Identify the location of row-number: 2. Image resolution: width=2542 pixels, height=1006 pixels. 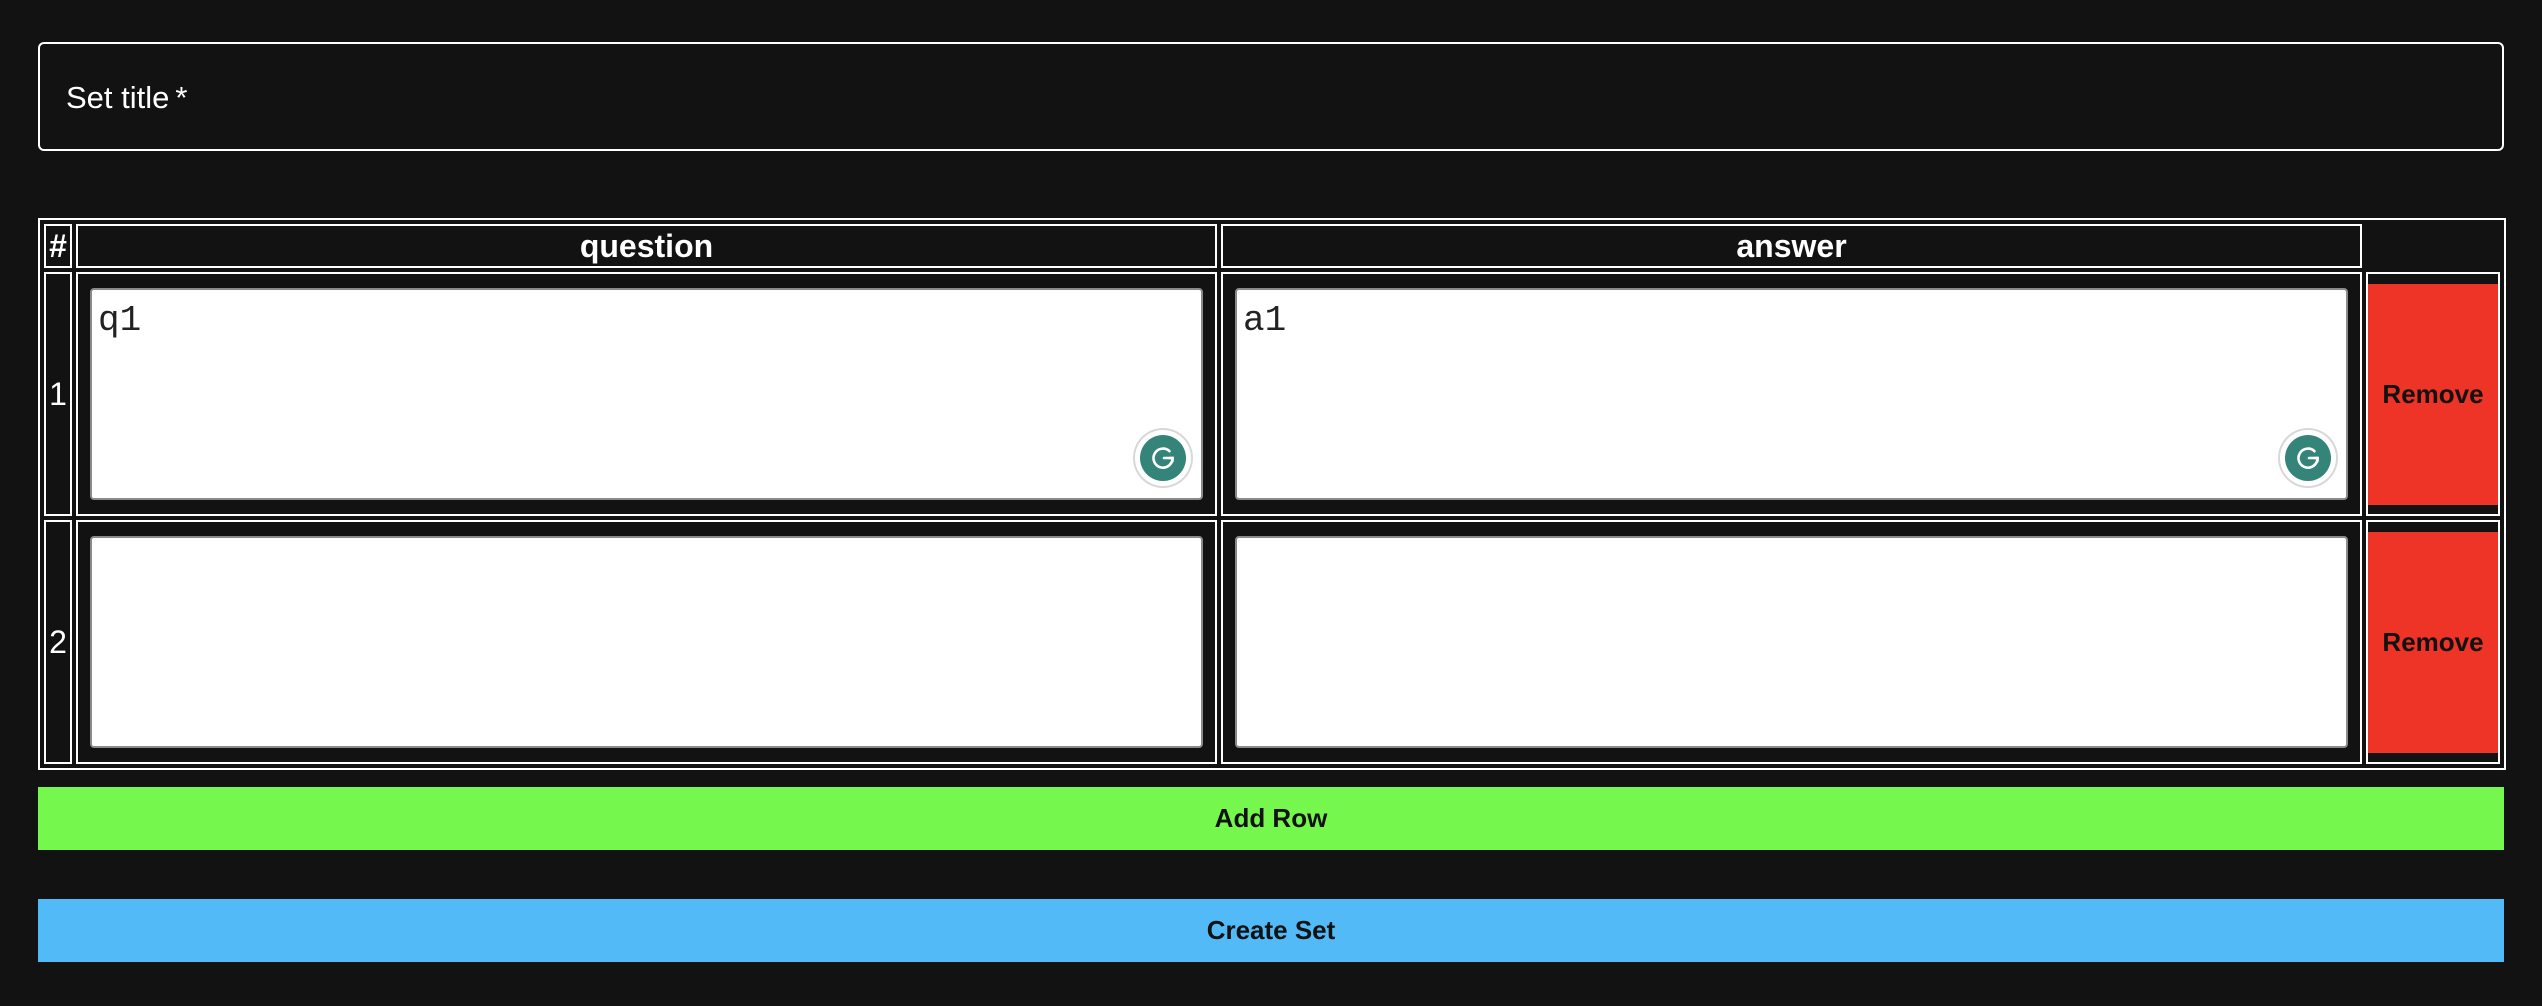
(58, 642).